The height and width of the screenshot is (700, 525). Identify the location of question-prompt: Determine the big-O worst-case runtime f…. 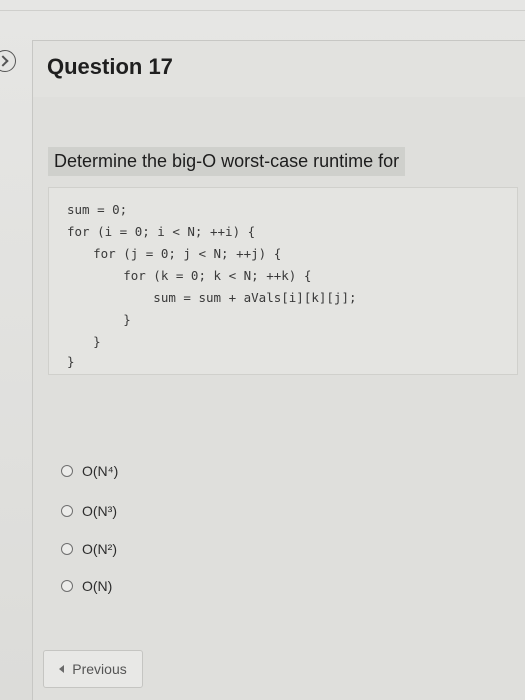
(227, 161).